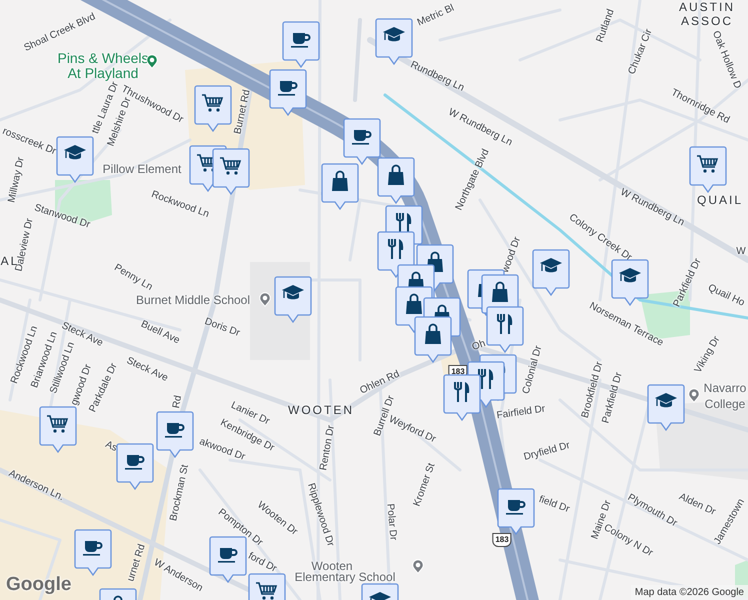  I want to click on street-label: Doris Dr, so click(222, 328).